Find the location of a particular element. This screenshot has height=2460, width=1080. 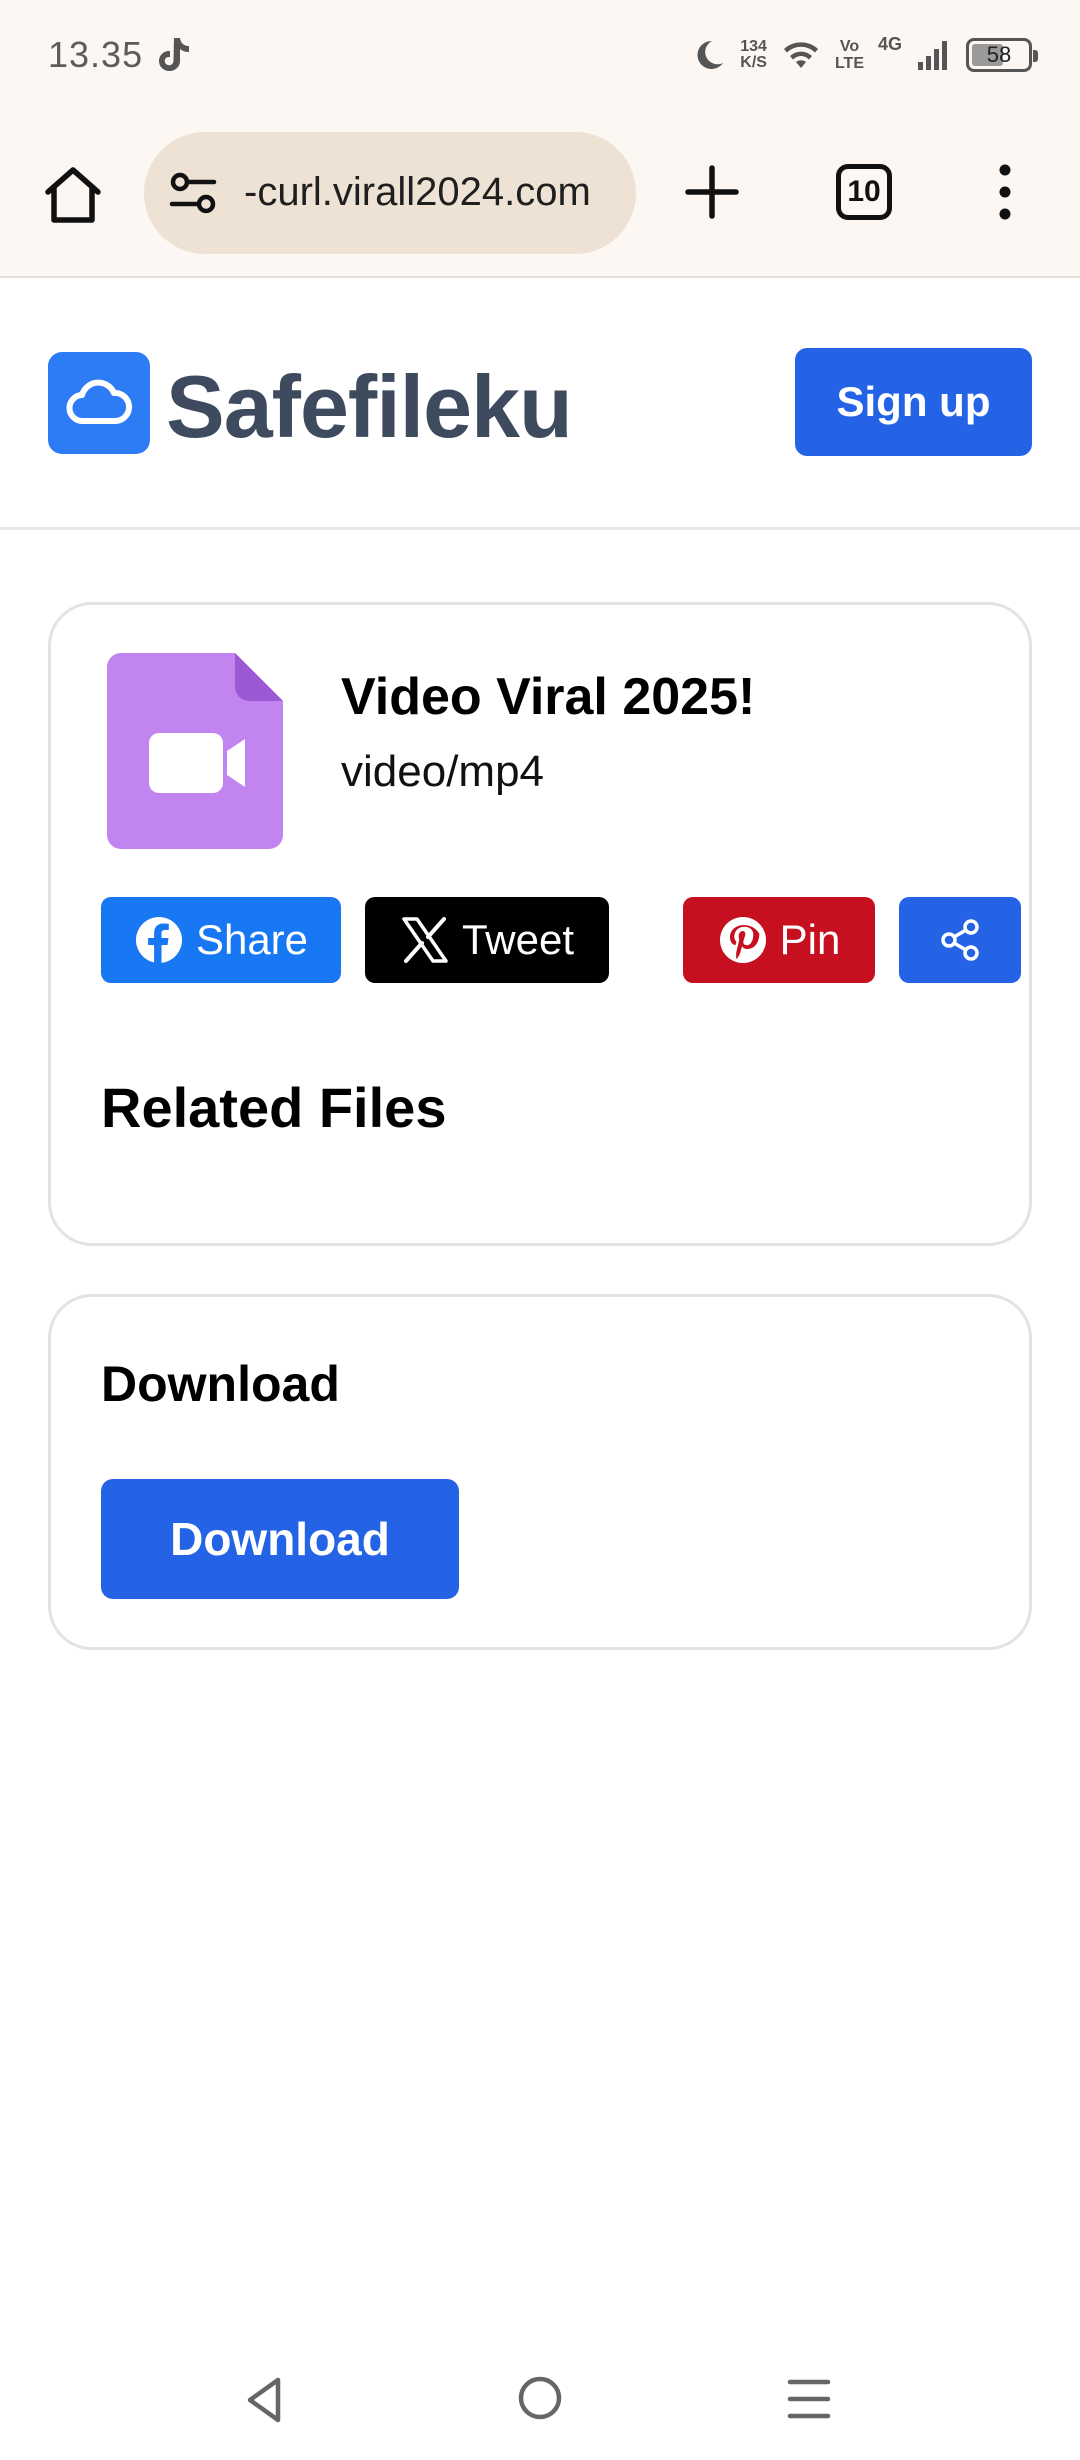

site-header: Safefileku Sign up is located at coordinates (540, 404).